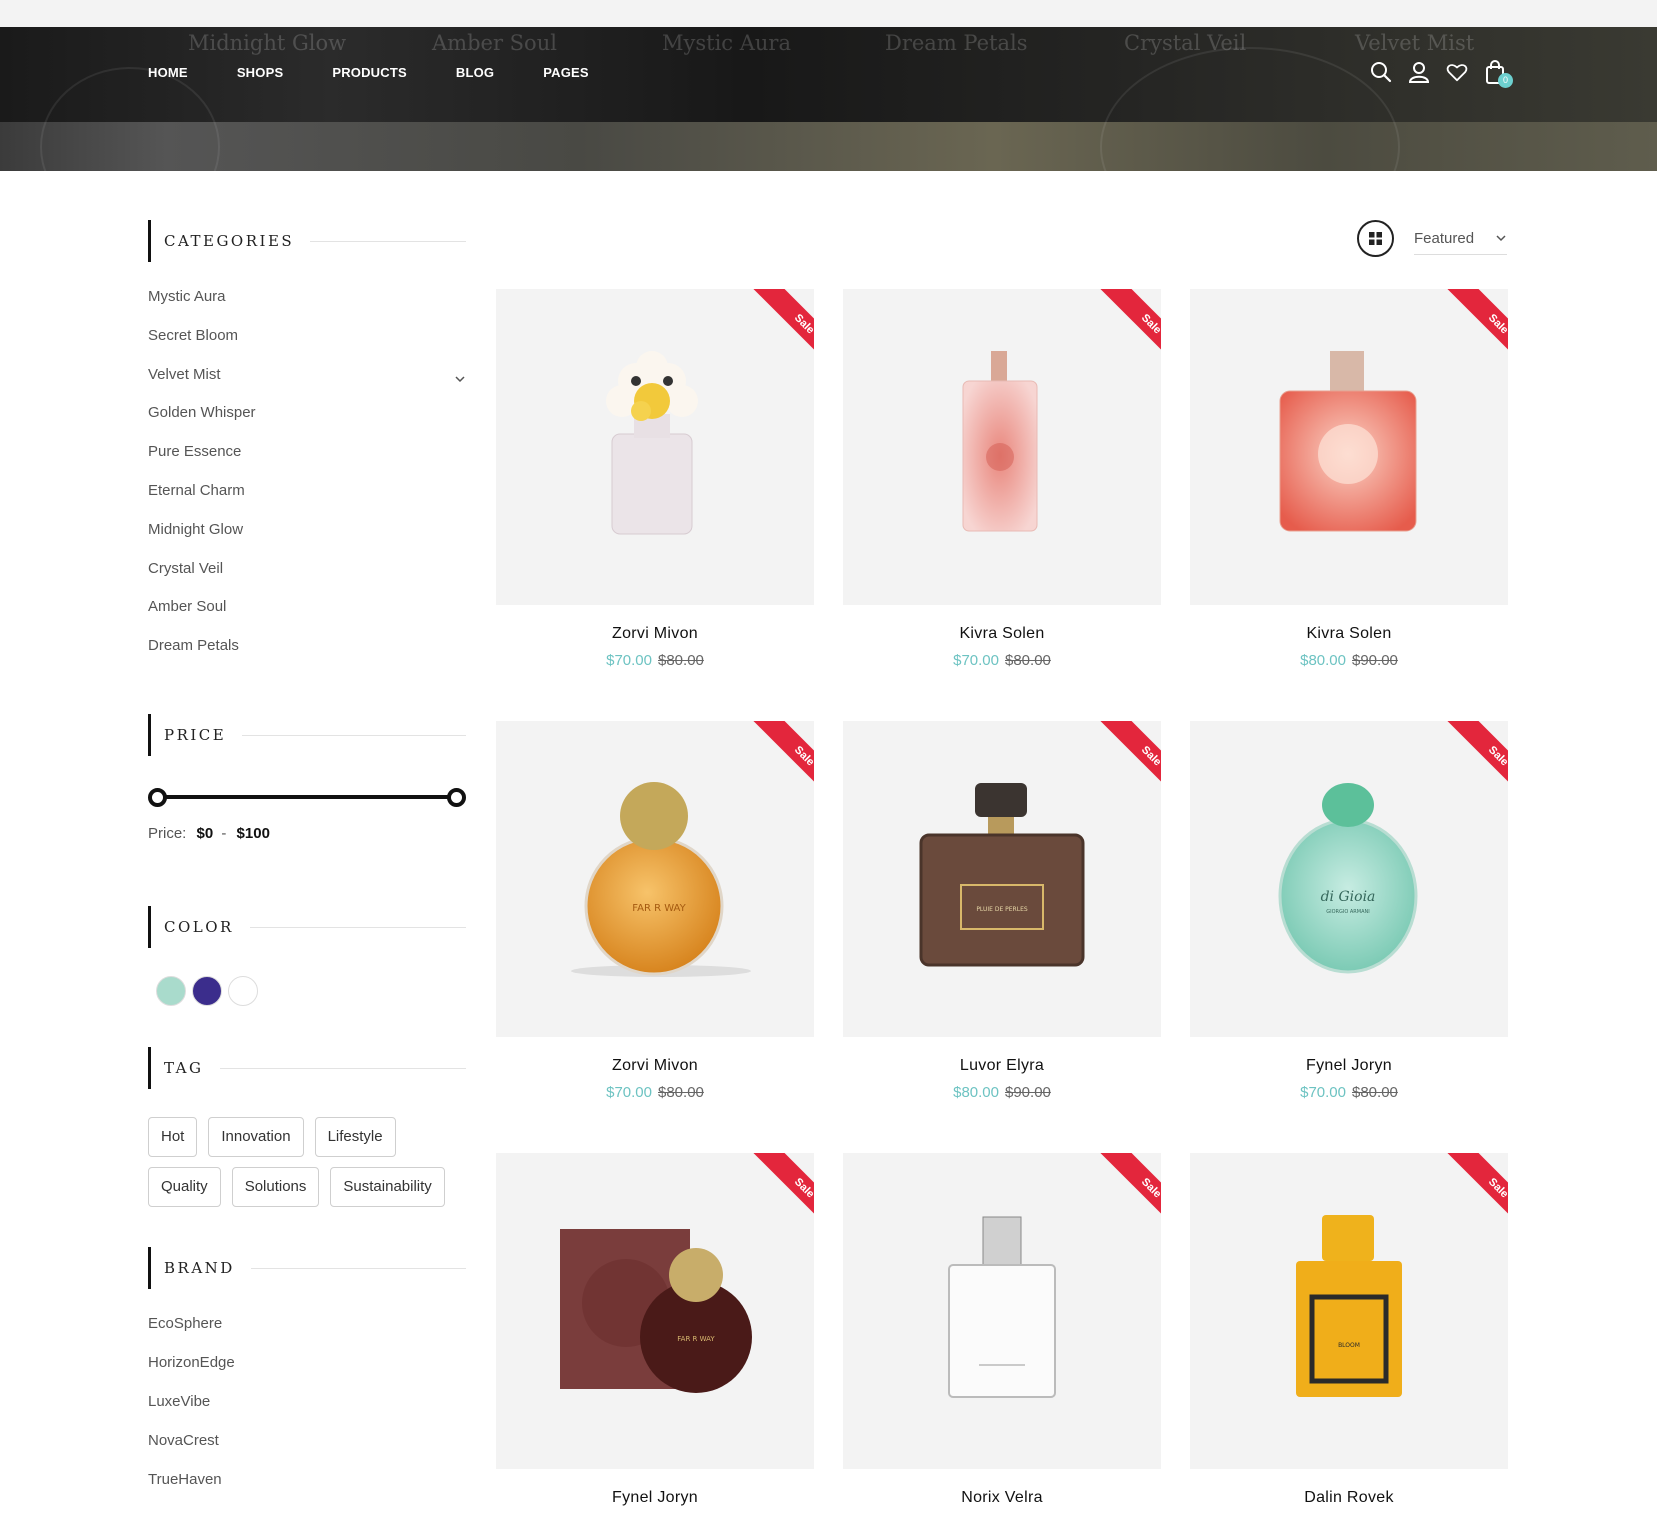 Image resolution: width=1657 pixels, height=1516 pixels. I want to click on product-card: Sale Kivra Solen $80.00 $90.00, so click(1349, 505).